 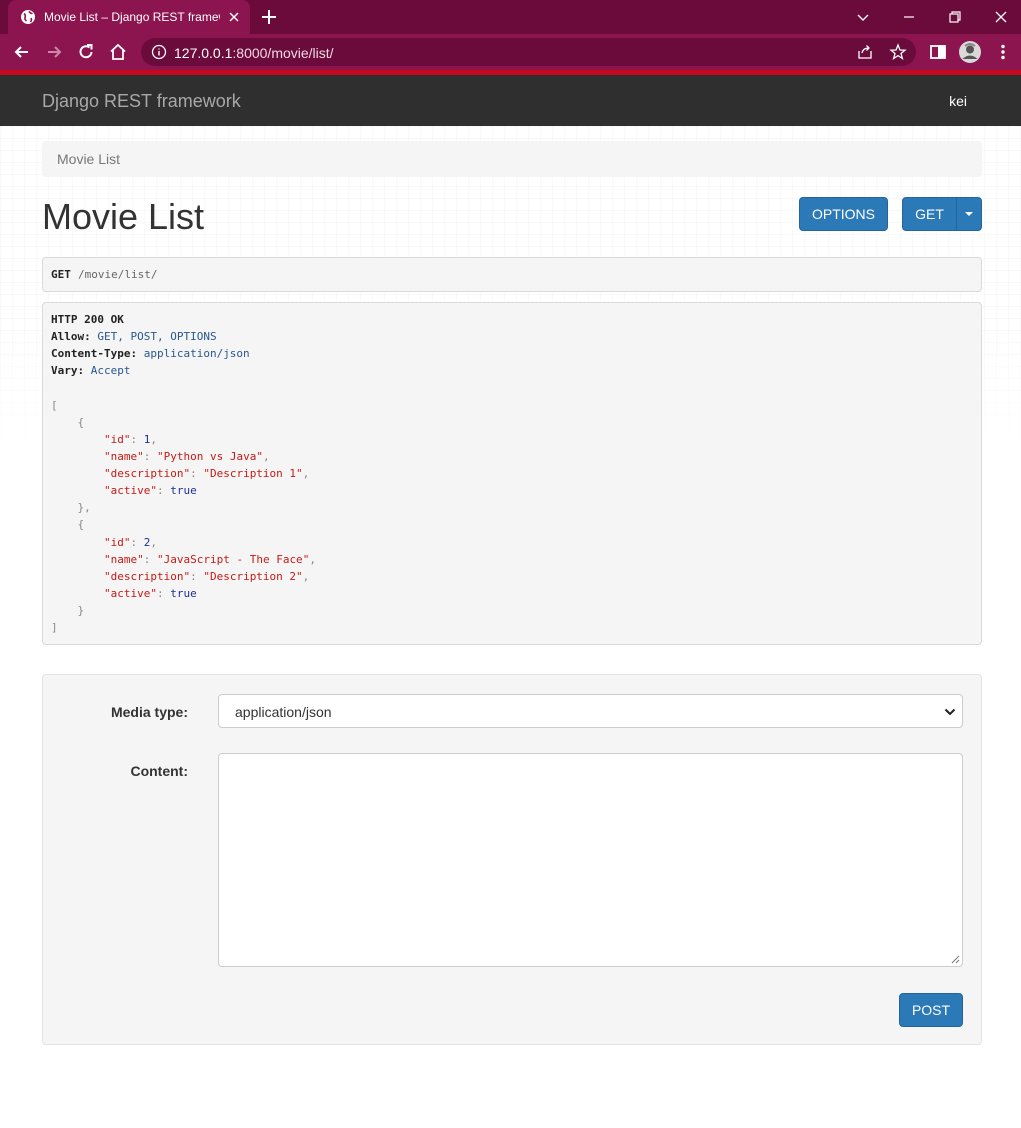 I want to click on response-header-content-type: Content-Type: application/json, so click(x=150, y=353).